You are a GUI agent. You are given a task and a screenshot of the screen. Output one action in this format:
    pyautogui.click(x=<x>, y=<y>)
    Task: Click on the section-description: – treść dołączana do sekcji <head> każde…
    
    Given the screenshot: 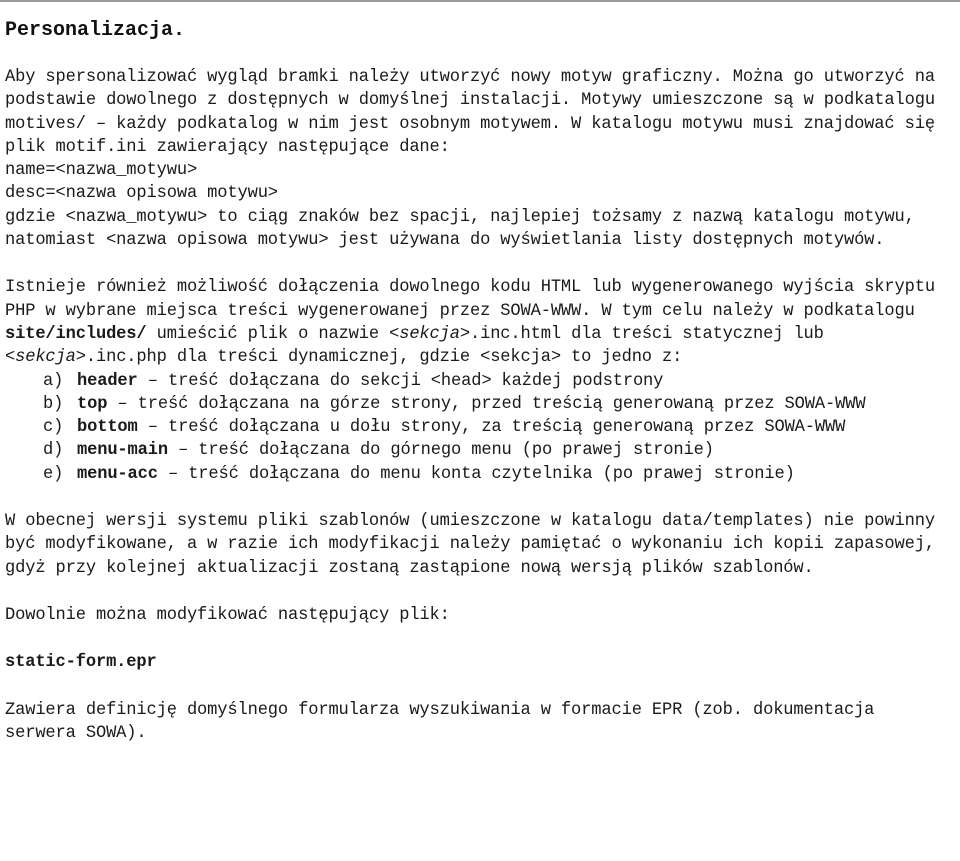 What is the action you would take?
    pyautogui.click(x=400, y=381)
    